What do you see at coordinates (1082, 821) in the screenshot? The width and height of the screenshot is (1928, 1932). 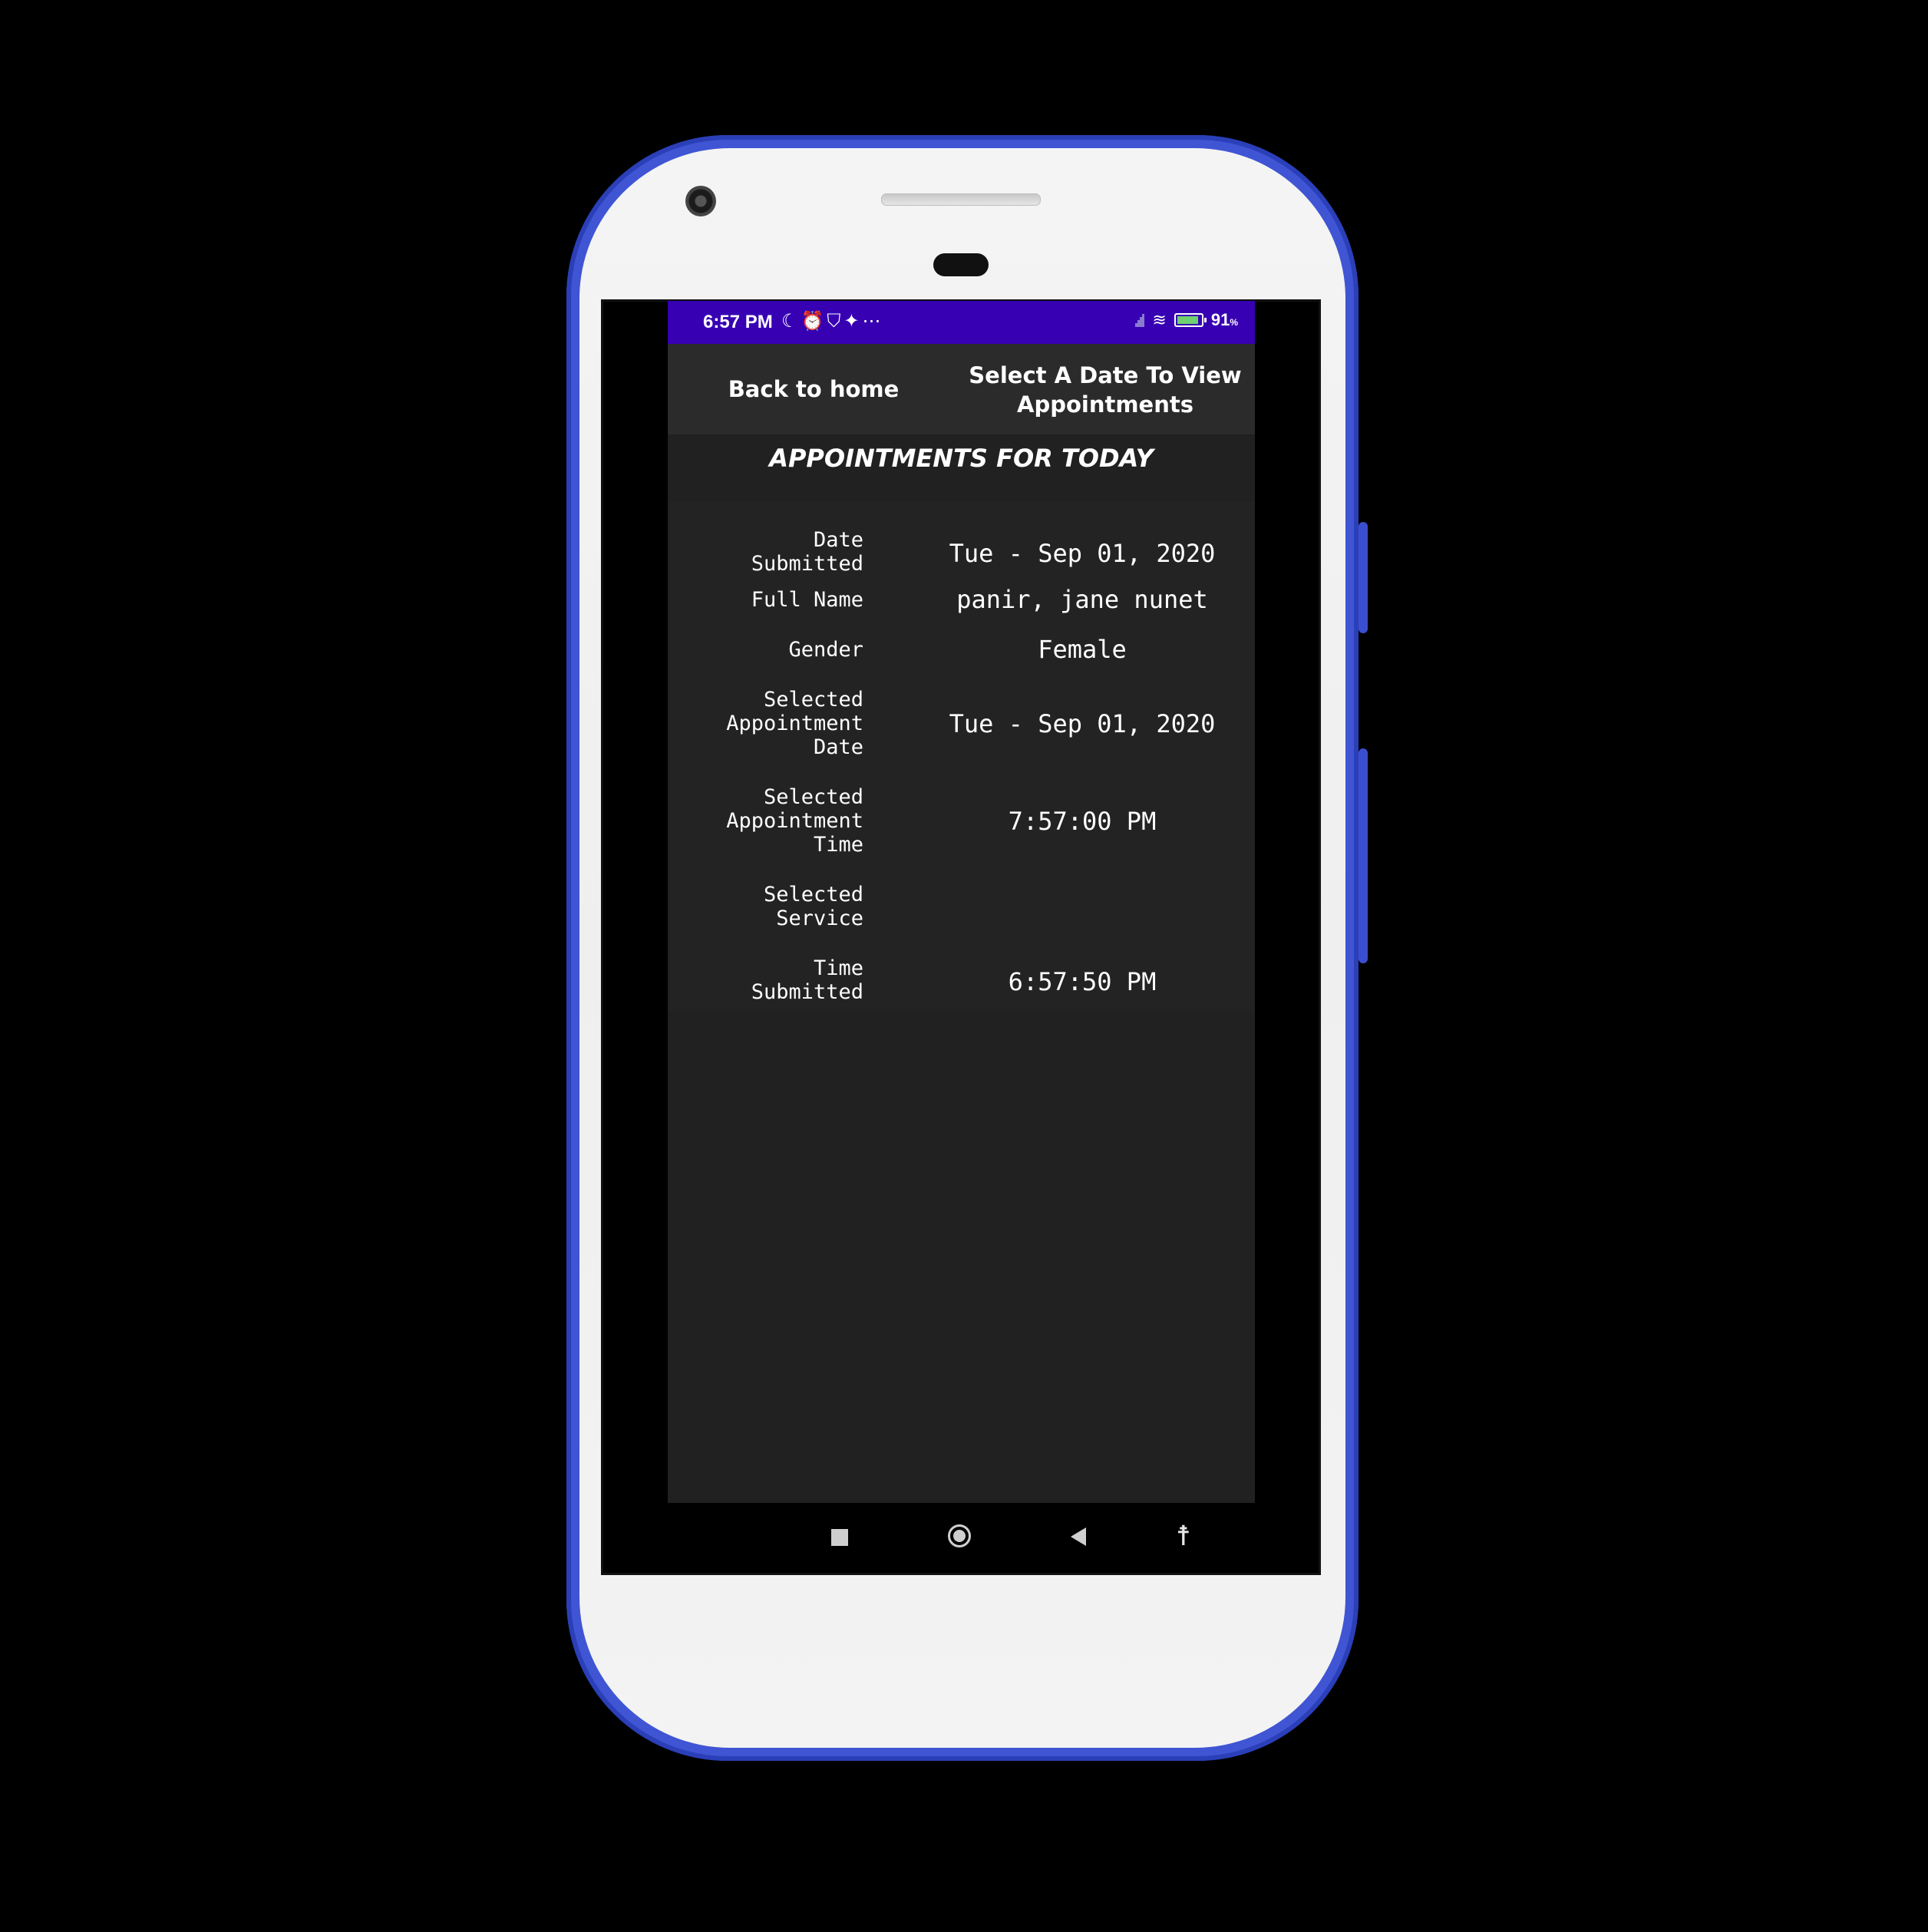 I see `detail-value: 7:57:00 PM` at bounding box center [1082, 821].